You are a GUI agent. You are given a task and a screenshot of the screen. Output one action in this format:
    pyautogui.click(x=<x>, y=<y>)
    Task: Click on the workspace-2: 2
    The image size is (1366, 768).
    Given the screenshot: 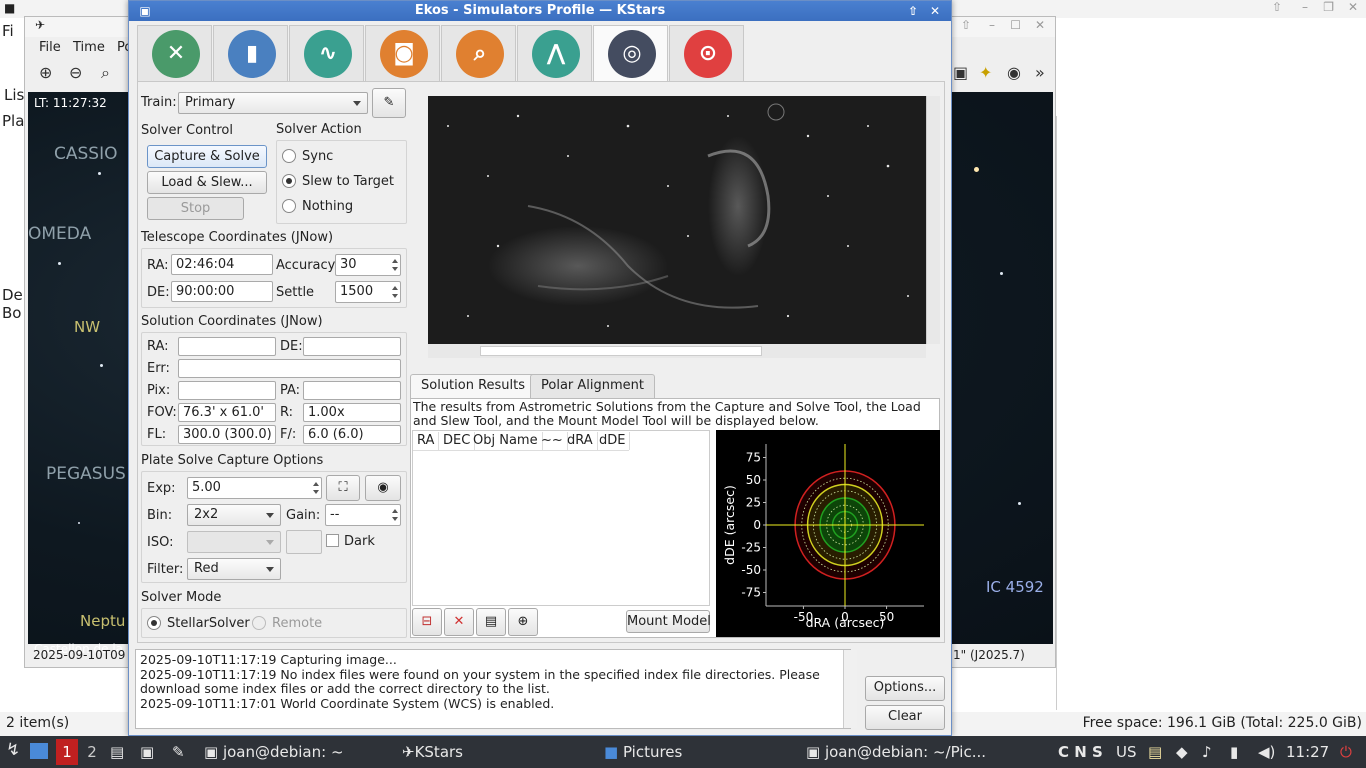 What is the action you would take?
    pyautogui.click(x=92, y=752)
    